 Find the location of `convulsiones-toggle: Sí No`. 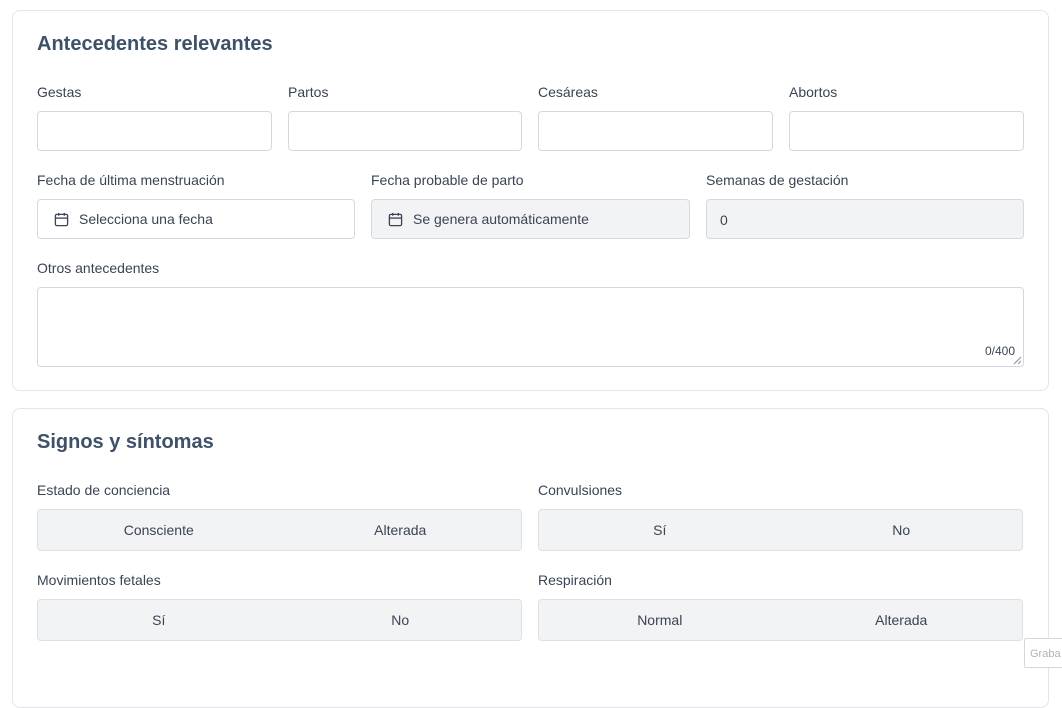

convulsiones-toggle: Sí No is located at coordinates (780, 530).